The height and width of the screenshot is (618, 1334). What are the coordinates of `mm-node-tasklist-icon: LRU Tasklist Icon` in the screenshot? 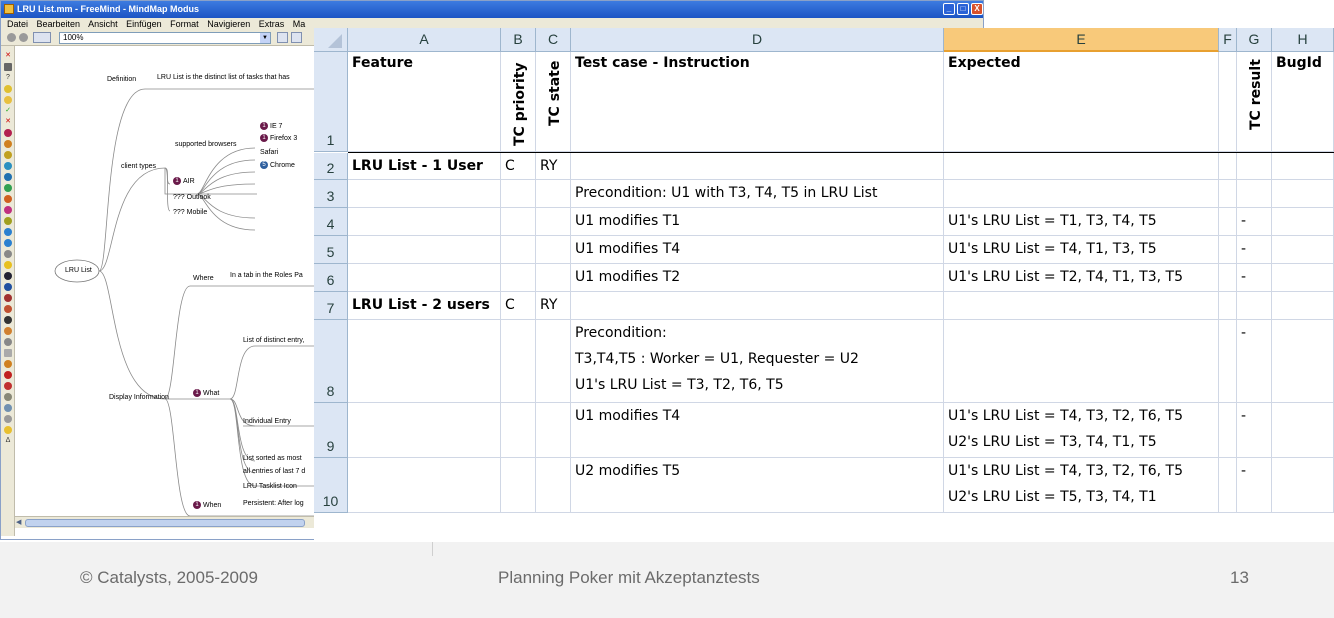 It's located at (270, 486).